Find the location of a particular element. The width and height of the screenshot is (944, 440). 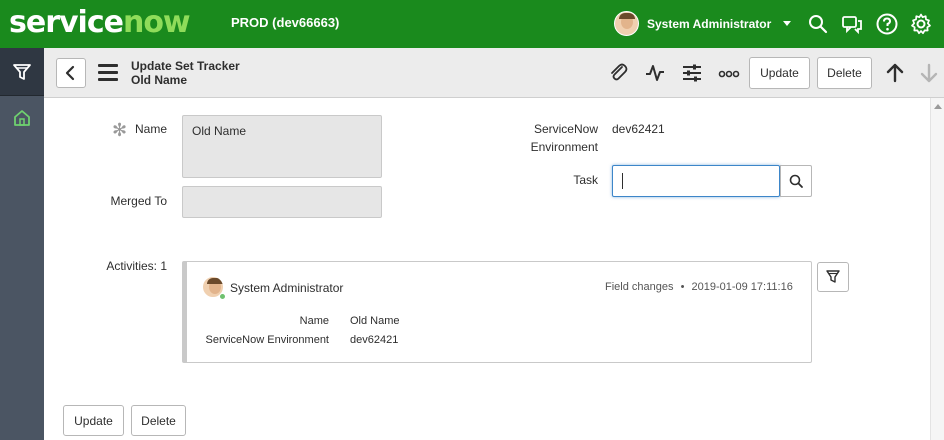

left-nav is located at coordinates (22, 244).